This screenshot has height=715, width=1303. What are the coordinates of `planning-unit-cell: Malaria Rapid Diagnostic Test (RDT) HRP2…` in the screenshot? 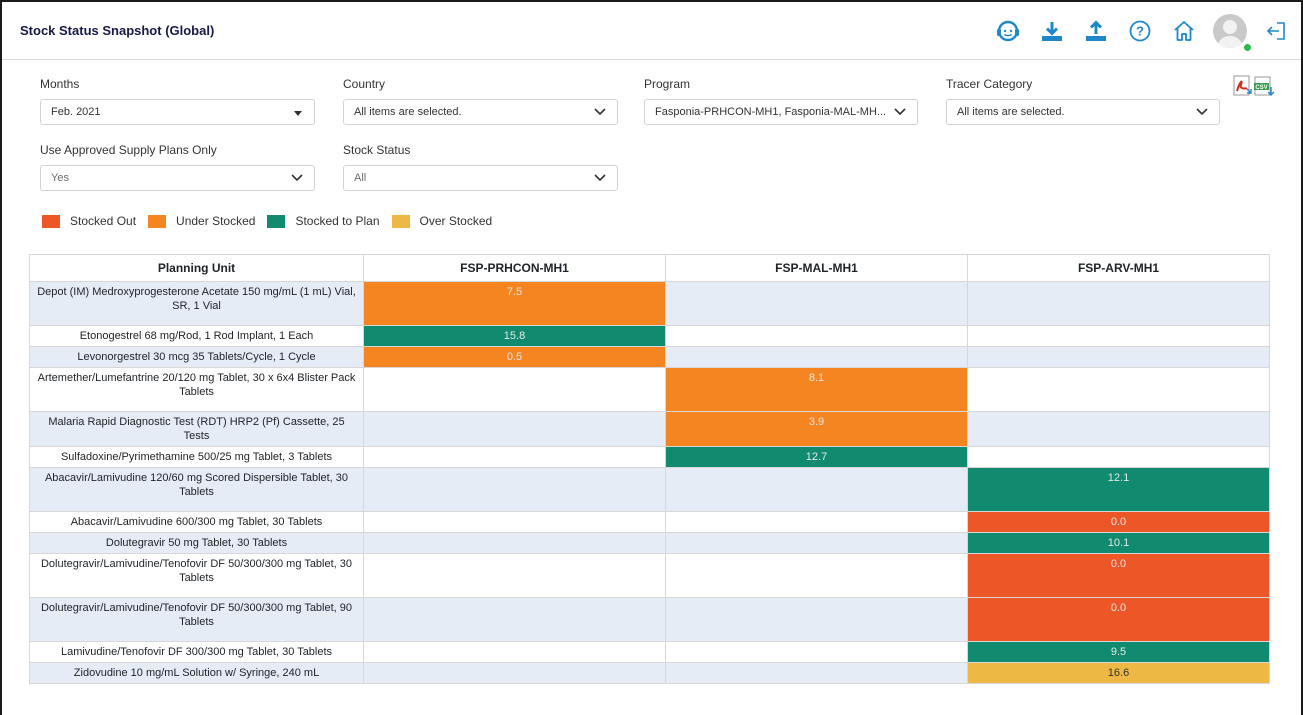 It's located at (196, 429).